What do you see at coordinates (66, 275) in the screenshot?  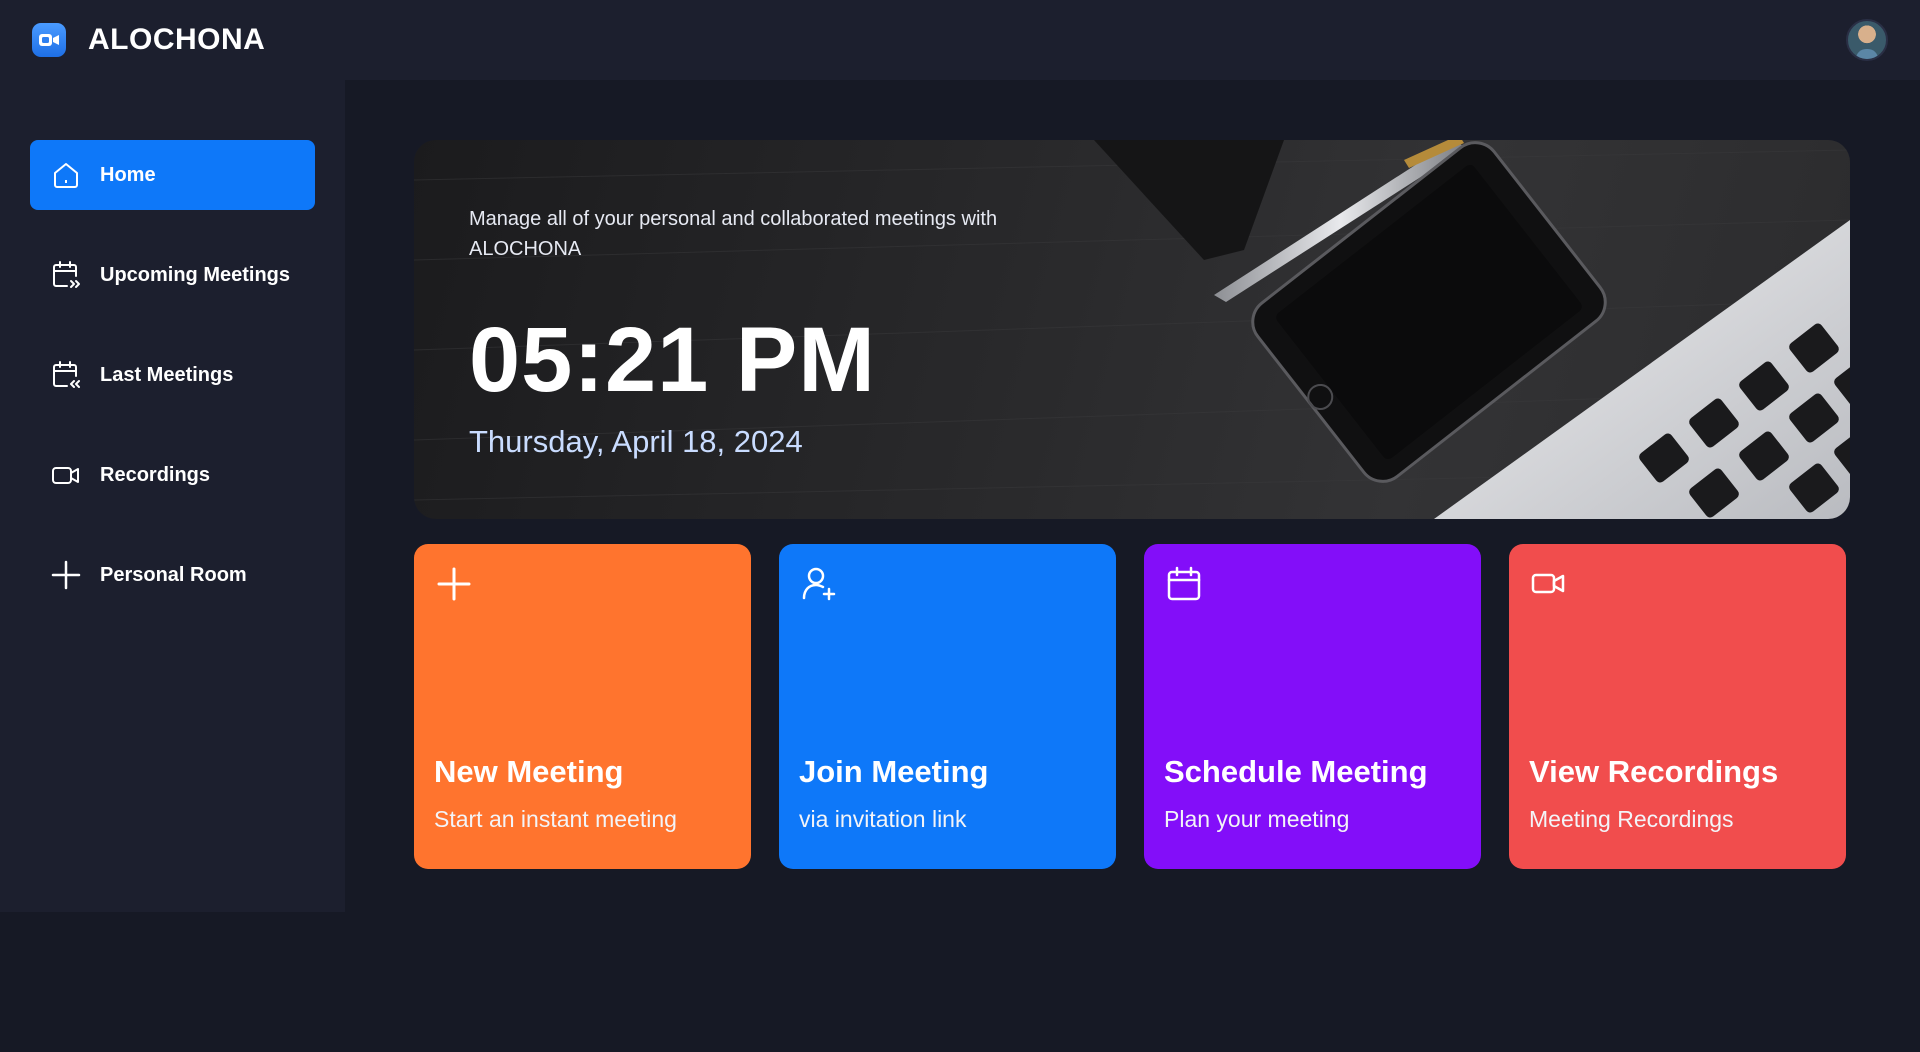 I see `calendar-forward-icon` at bounding box center [66, 275].